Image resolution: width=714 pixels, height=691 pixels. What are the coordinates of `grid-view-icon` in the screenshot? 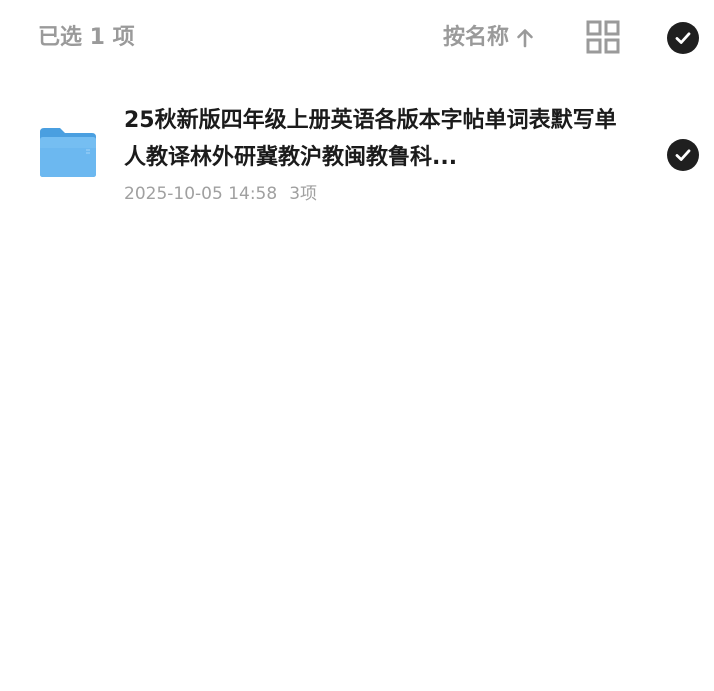 It's located at (603, 37).